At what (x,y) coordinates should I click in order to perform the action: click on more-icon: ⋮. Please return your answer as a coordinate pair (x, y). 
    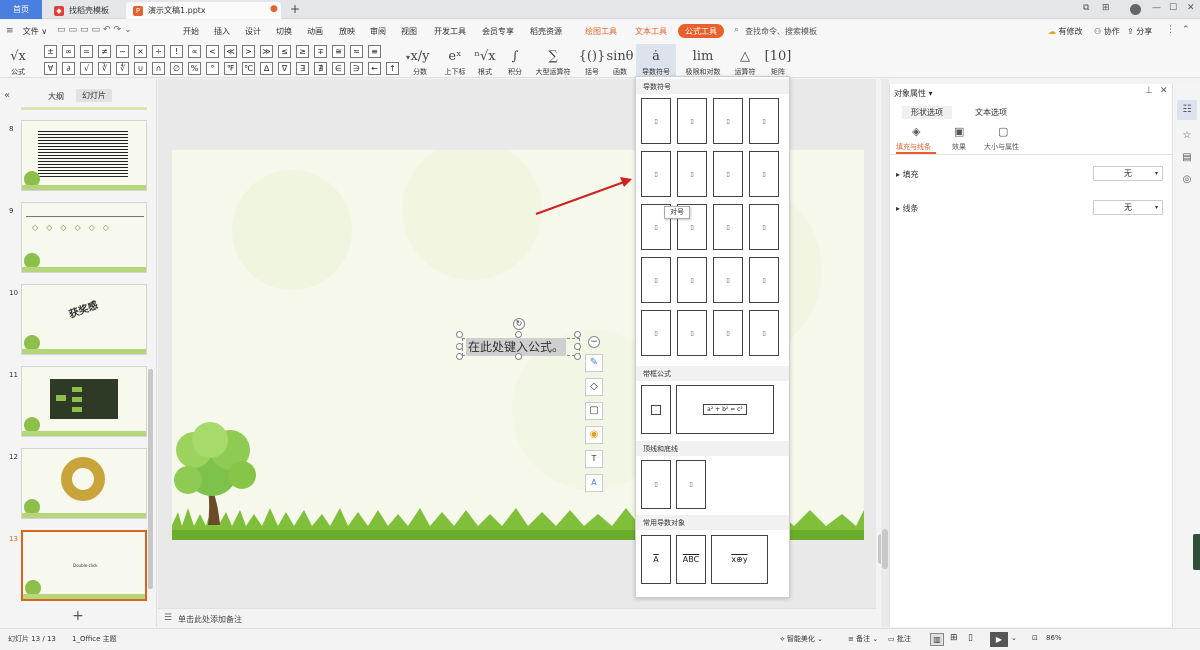
    Looking at the image, I should click on (1170, 30).